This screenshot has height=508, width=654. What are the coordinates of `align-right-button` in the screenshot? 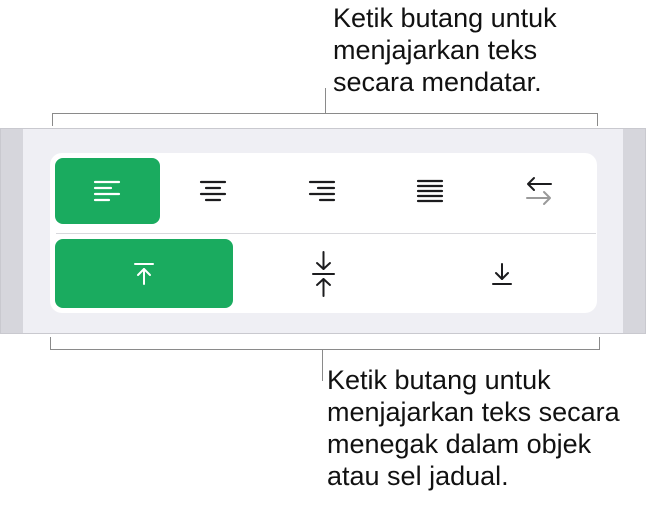 It's located at (320, 191).